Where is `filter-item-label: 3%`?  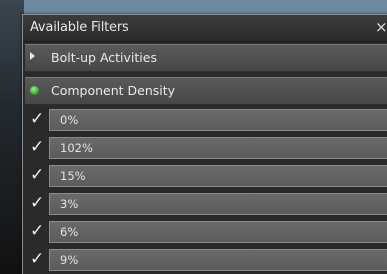 filter-item-label: 3% is located at coordinates (69, 204).